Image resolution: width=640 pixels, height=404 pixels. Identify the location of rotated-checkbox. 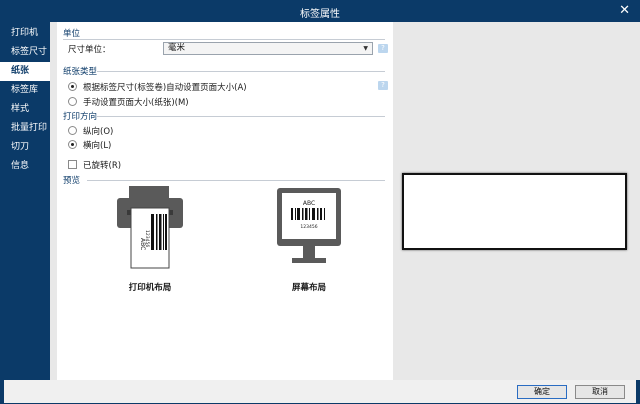
(72, 164).